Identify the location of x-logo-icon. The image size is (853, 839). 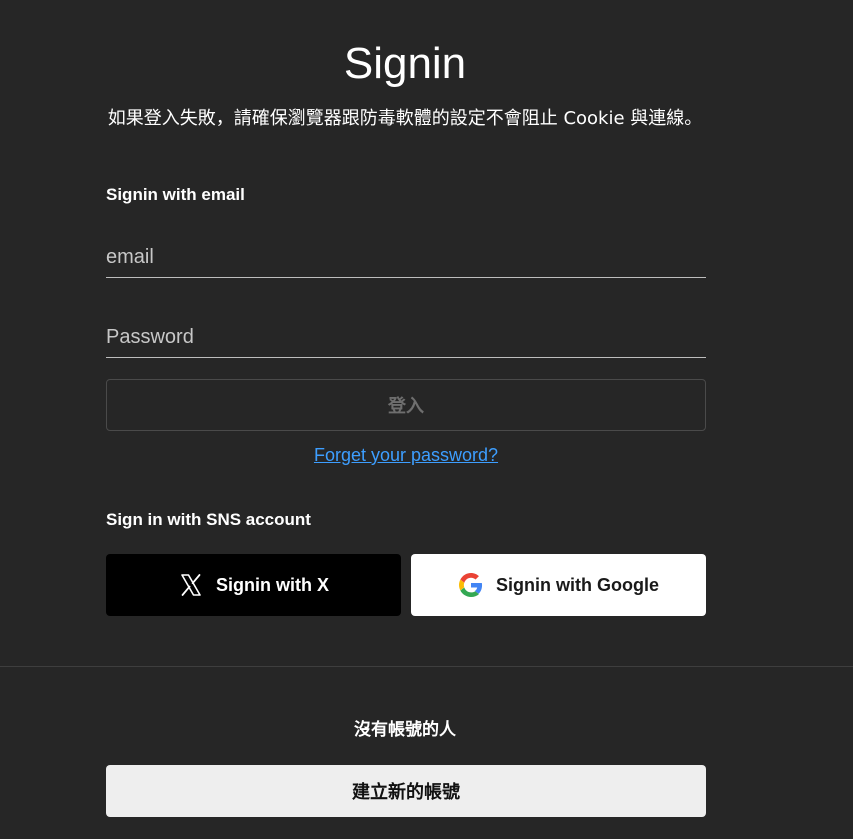
(191, 585).